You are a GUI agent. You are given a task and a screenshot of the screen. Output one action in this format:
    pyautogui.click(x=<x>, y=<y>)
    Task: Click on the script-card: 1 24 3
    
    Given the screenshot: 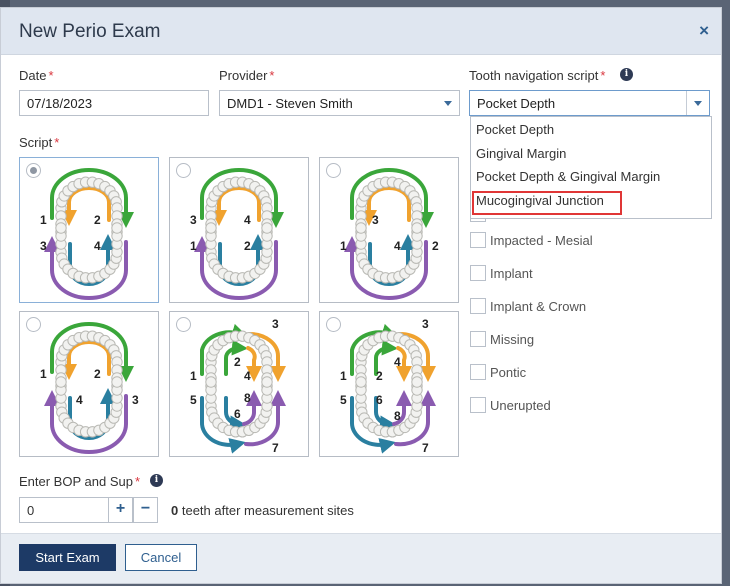 What is the action you would take?
    pyautogui.click(x=89, y=384)
    